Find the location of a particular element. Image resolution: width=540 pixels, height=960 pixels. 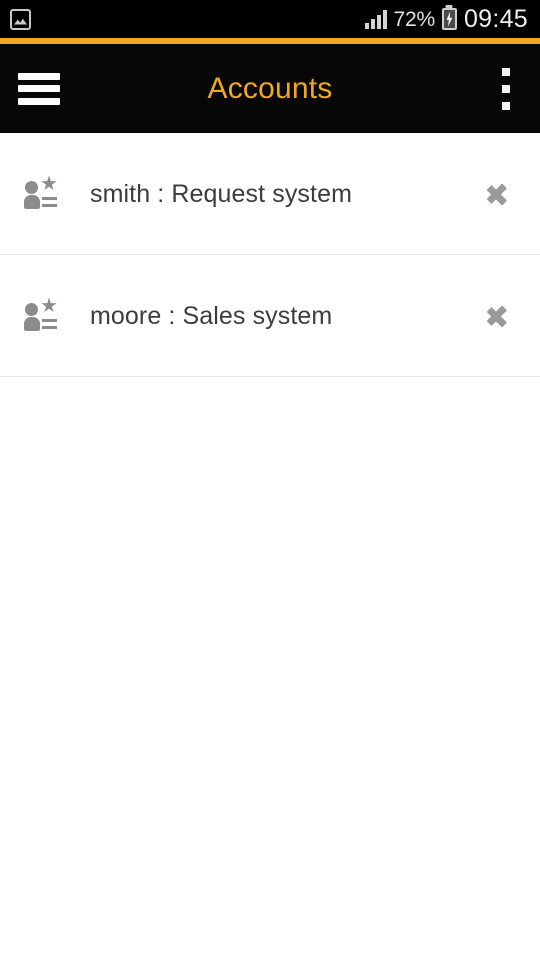

list-item: moore : Sales system is located at coordinates (270, 316).